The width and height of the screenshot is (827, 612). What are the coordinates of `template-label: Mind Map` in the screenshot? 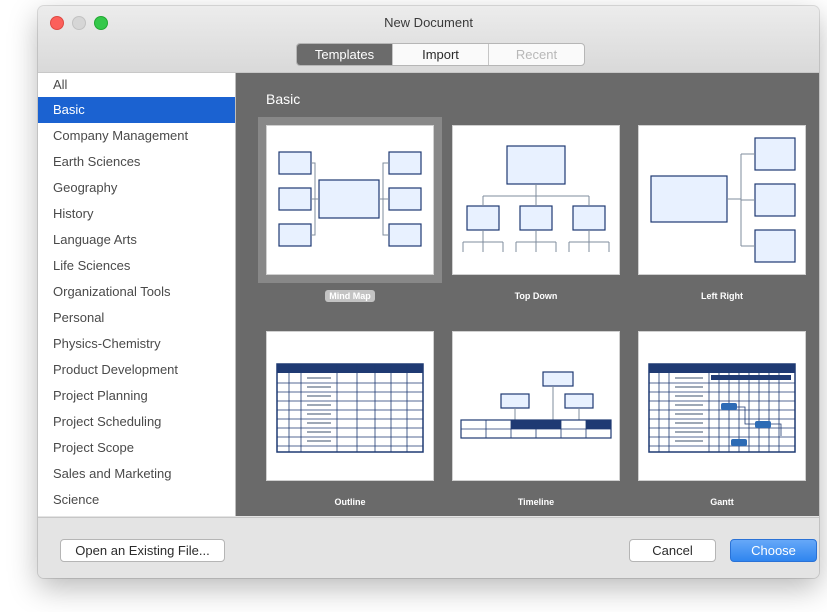 It's located at (350, 296).